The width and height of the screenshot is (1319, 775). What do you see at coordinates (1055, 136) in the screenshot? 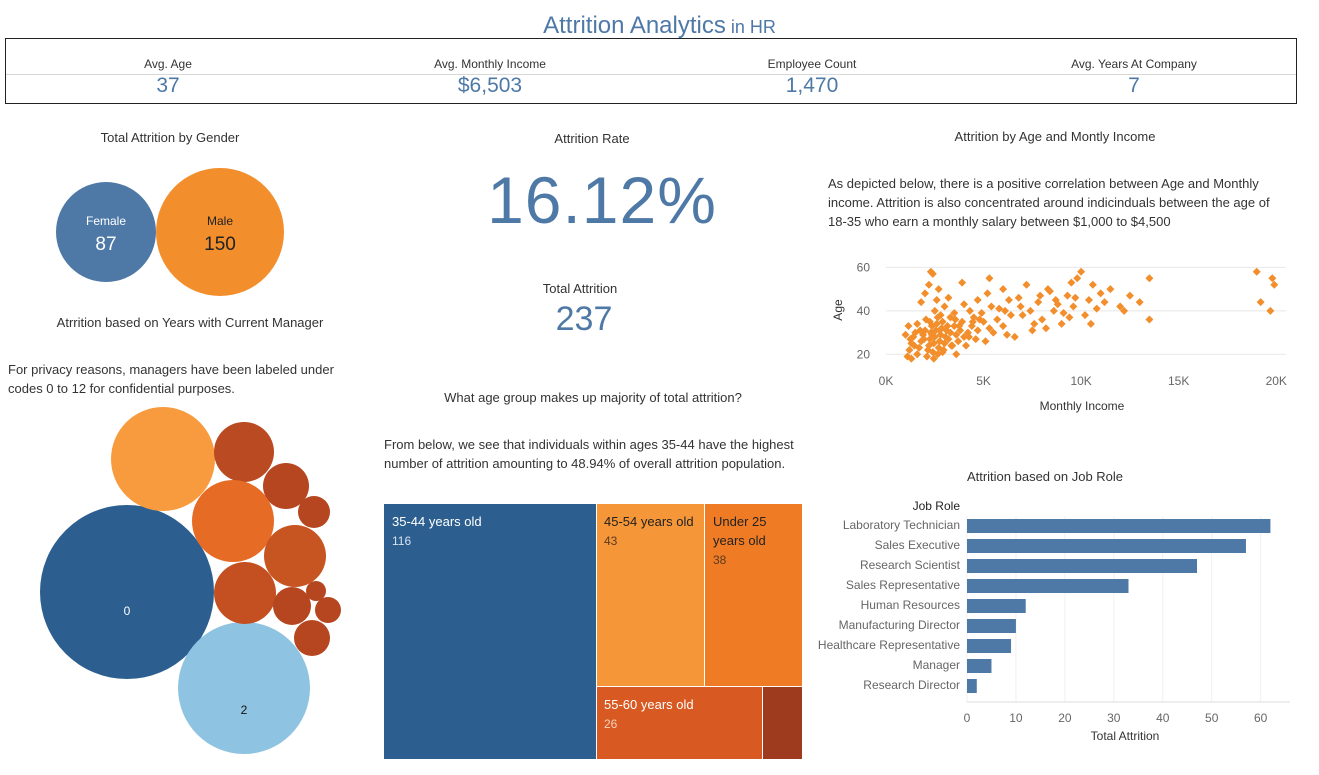
I see `scatter-title: Attrition by Age and Montly Income` at bounding box center [1055, 136].